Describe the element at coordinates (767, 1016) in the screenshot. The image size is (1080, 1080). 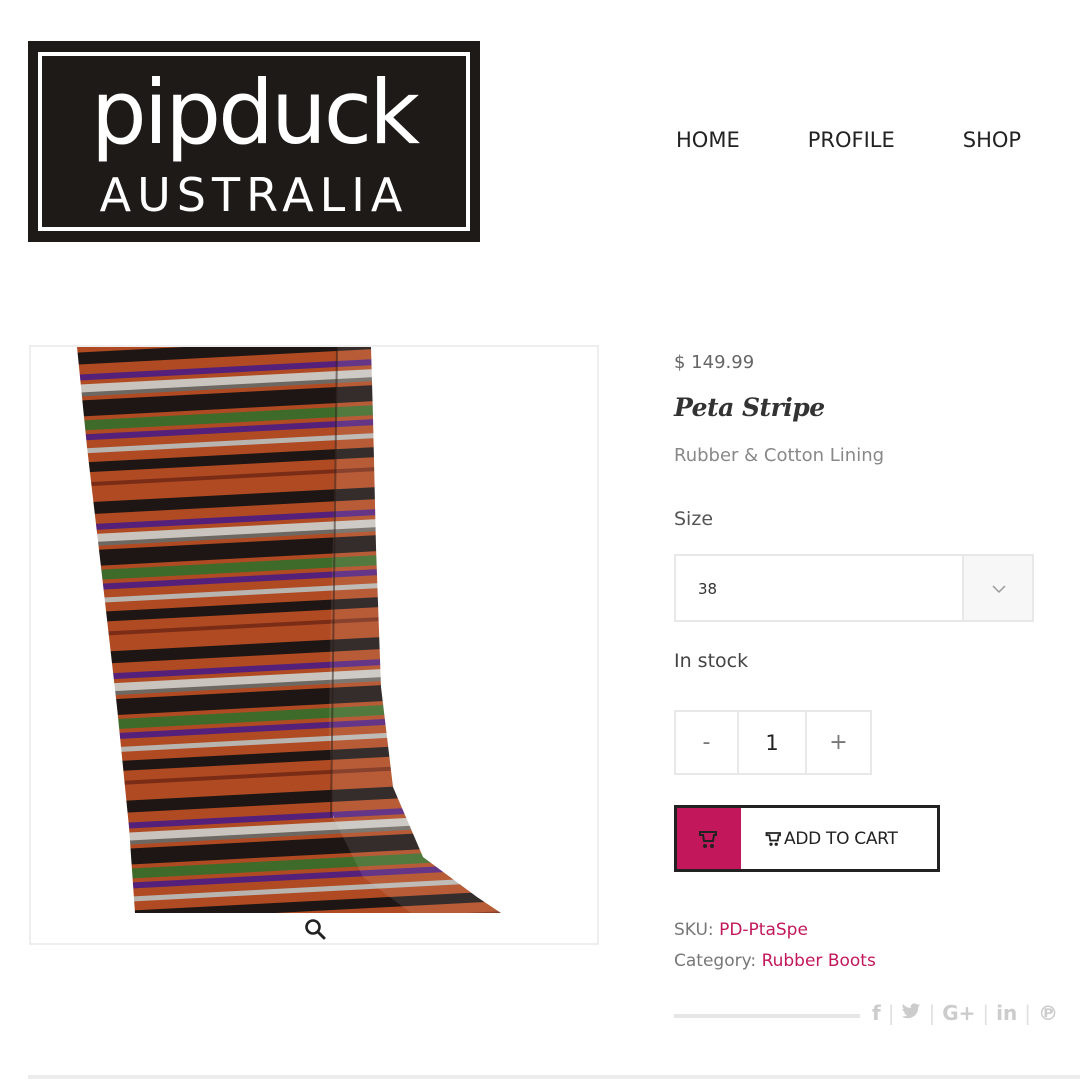
I see `share-divider` at that location.